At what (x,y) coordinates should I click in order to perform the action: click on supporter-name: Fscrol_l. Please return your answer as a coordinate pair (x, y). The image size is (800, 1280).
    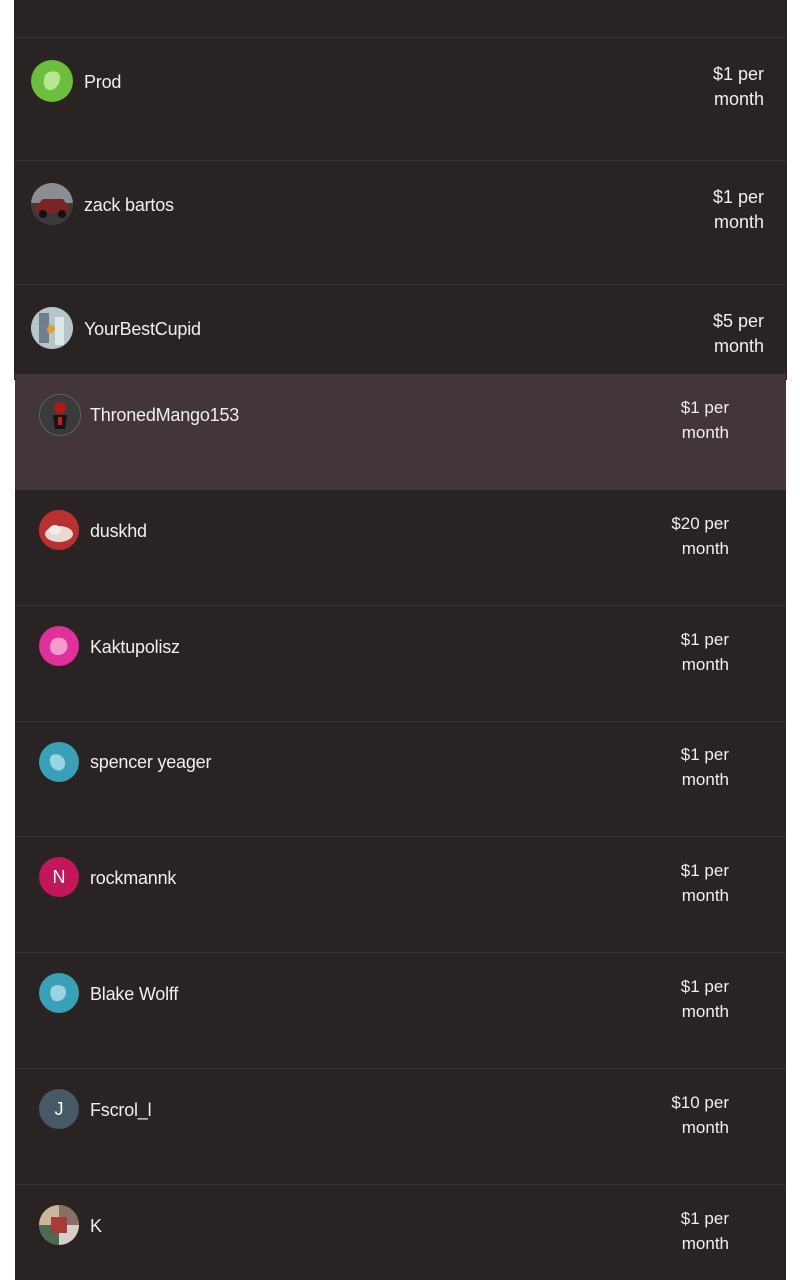
    Looking at the image, I should click on (121, 1110).